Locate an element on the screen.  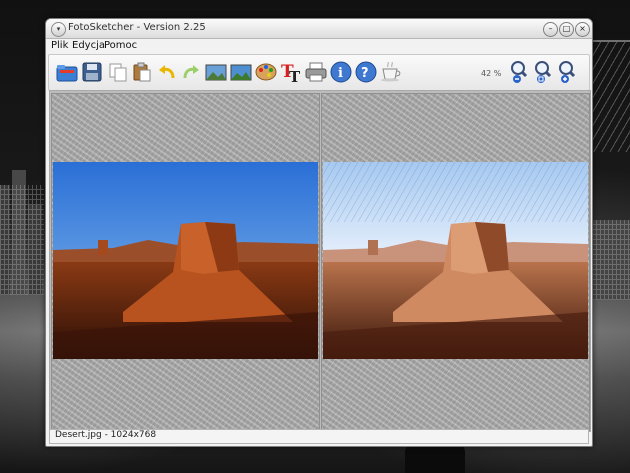
save-icon is located at coordinates (92, 72).